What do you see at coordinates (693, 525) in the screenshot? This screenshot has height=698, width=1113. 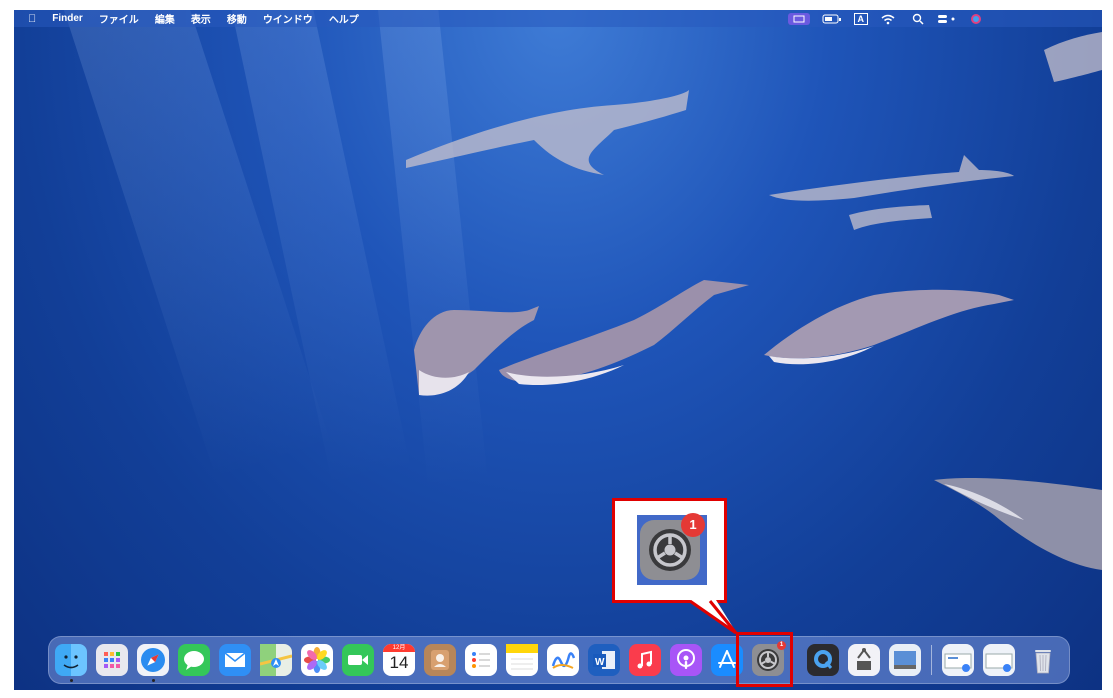 I see `callout-notification-badge: 1` at bounding box center [693, 525].